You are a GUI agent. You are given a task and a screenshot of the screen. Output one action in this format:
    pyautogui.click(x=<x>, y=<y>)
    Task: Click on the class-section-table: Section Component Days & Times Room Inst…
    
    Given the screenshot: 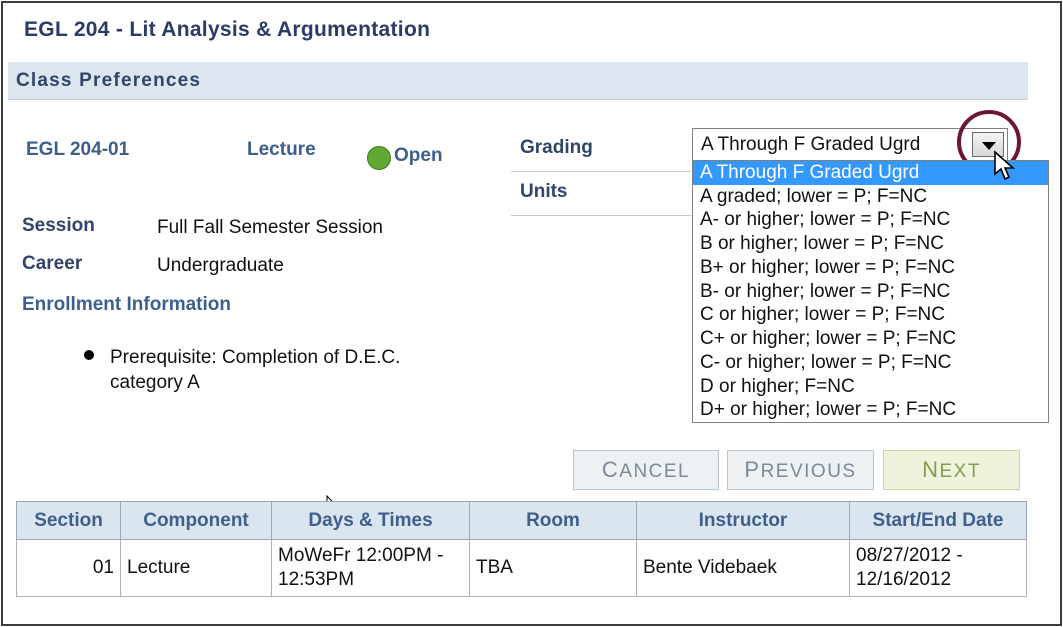 What is the action you would take?
    pyautogui.click(x=521, y=549)
    